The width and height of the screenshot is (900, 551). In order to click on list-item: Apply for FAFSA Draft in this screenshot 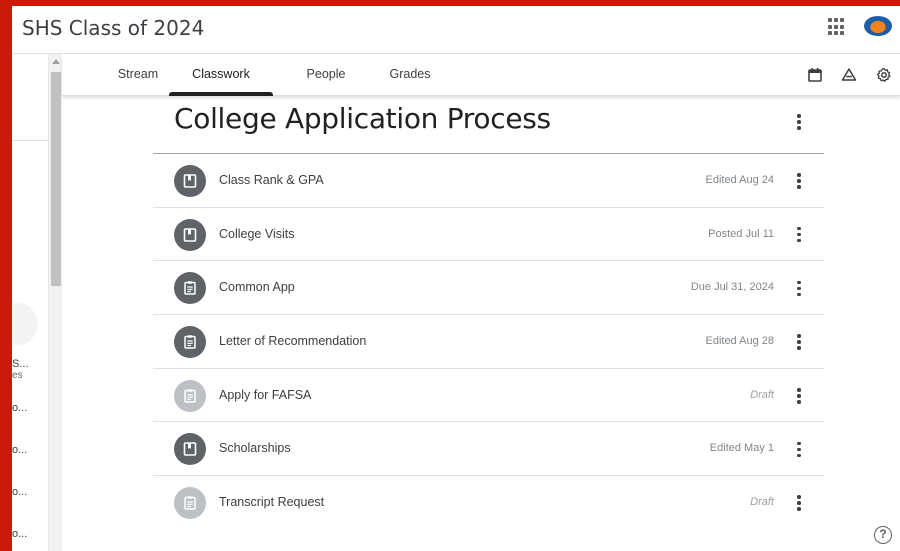, I will do `click(488, 396)`.